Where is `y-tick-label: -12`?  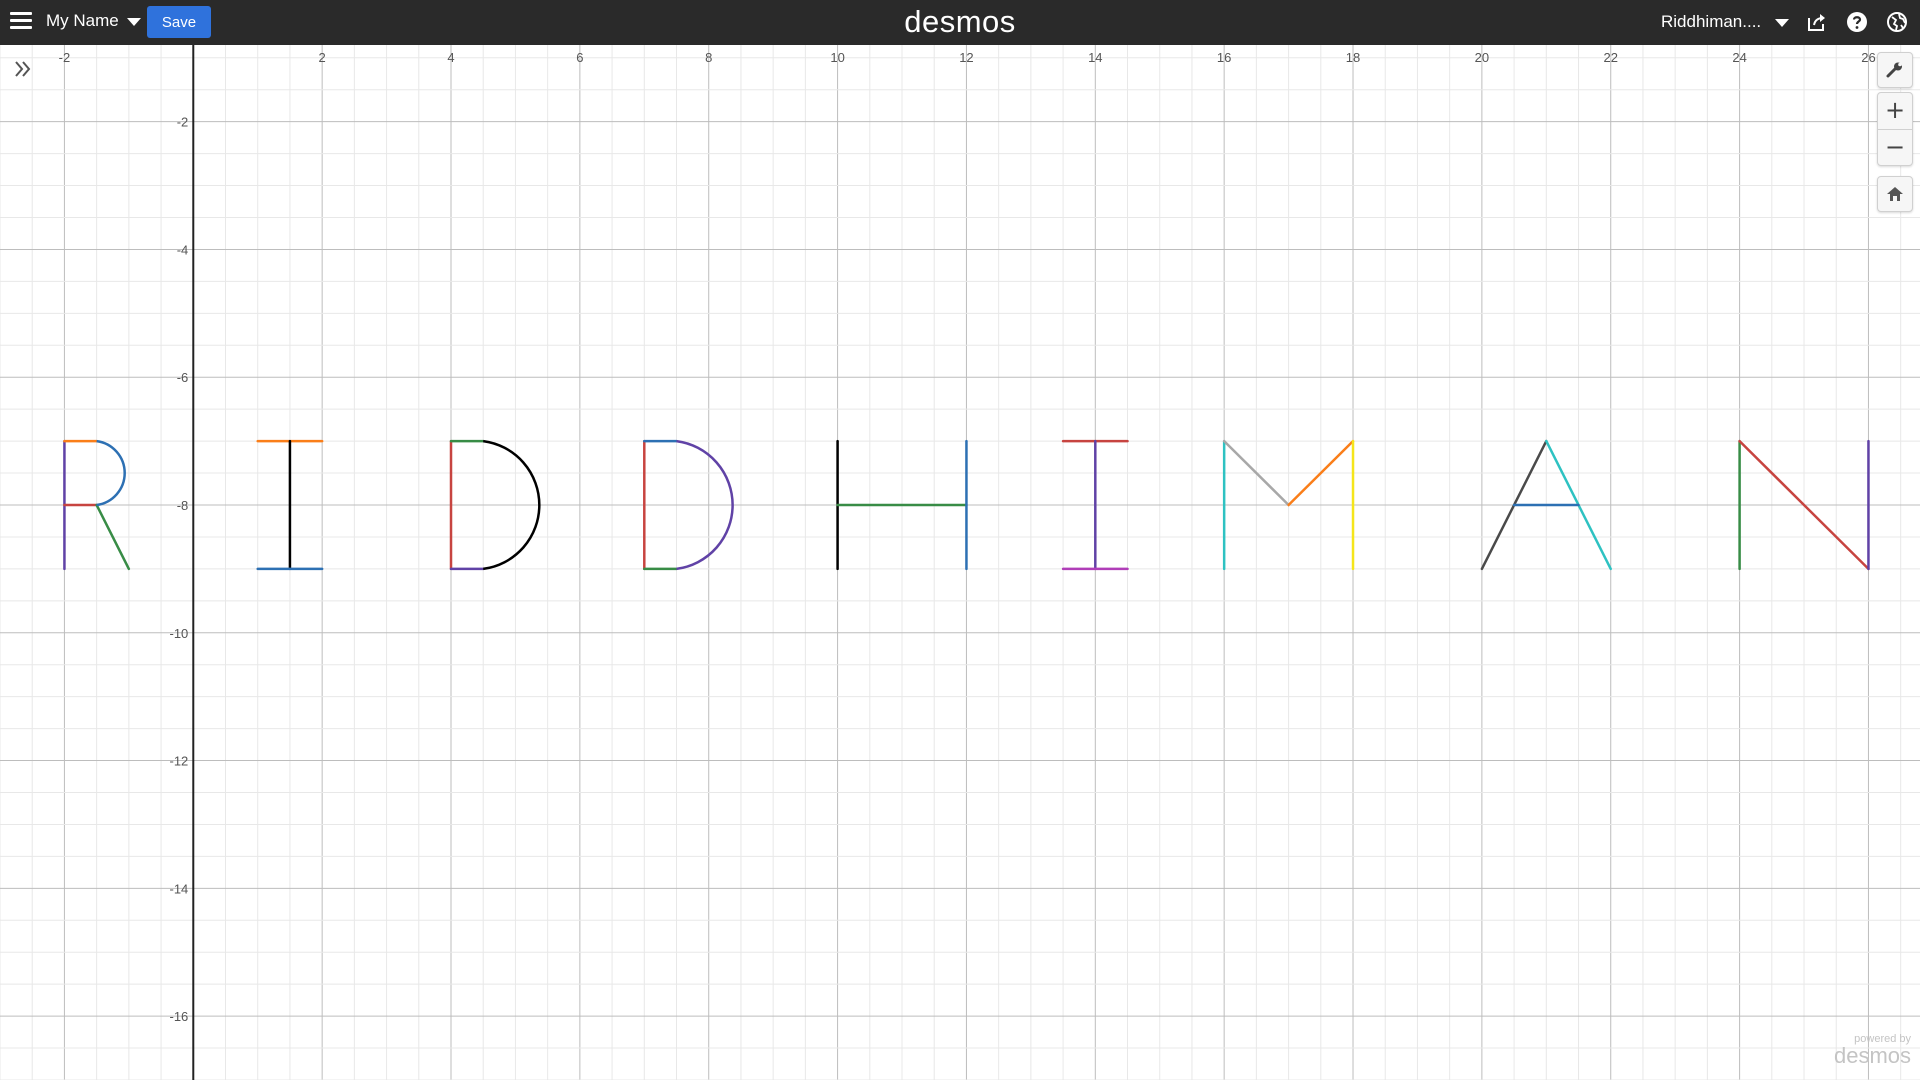 y-tick-label: -12 is located at coordinates (178, 761).